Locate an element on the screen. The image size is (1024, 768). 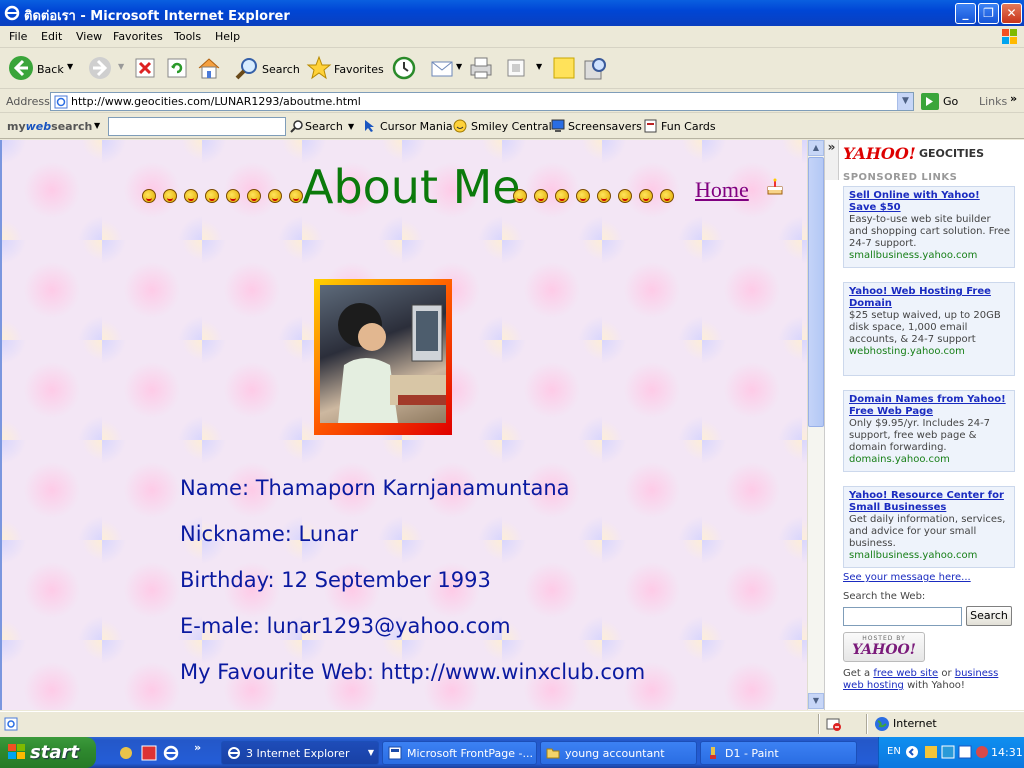
menu-tools: Tools is located at coordinates (187, 36).